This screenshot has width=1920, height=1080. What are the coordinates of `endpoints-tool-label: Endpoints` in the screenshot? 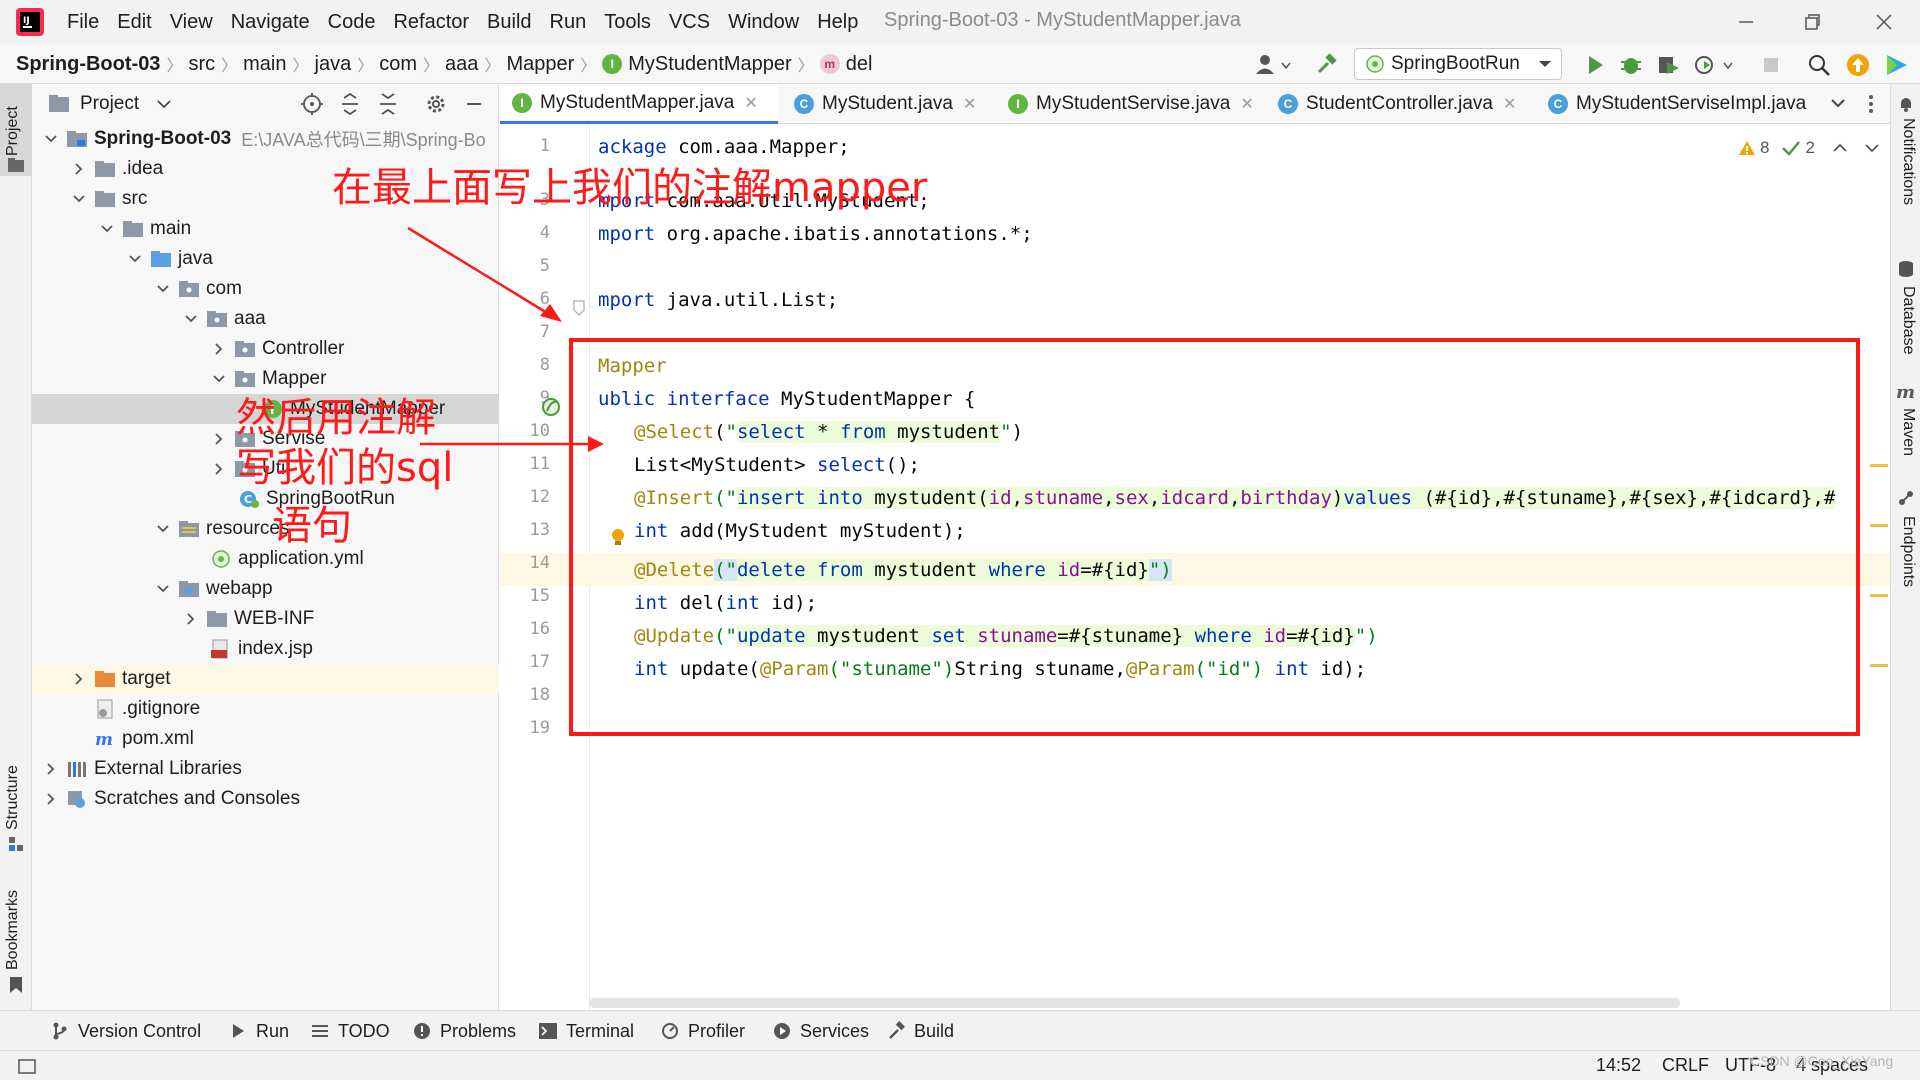 It's located at (1908, 551).